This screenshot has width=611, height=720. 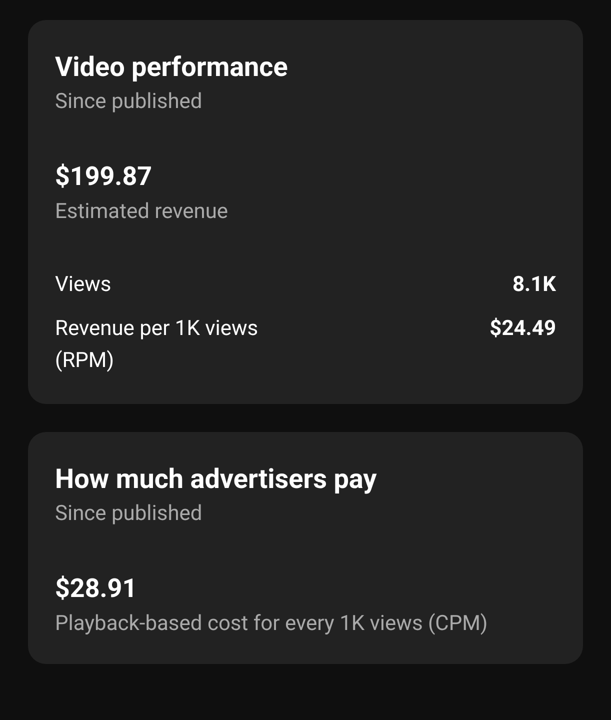 What do you see at coordinates (83, 285) in the screenshot?
I see `metric-label: Views` at bounding box center [83, 285].